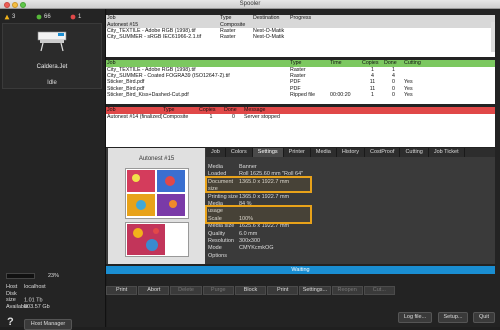 The width and height of the screenshot is (500, 330). I want to click on tab-settings: Settings, so click(268, 152).